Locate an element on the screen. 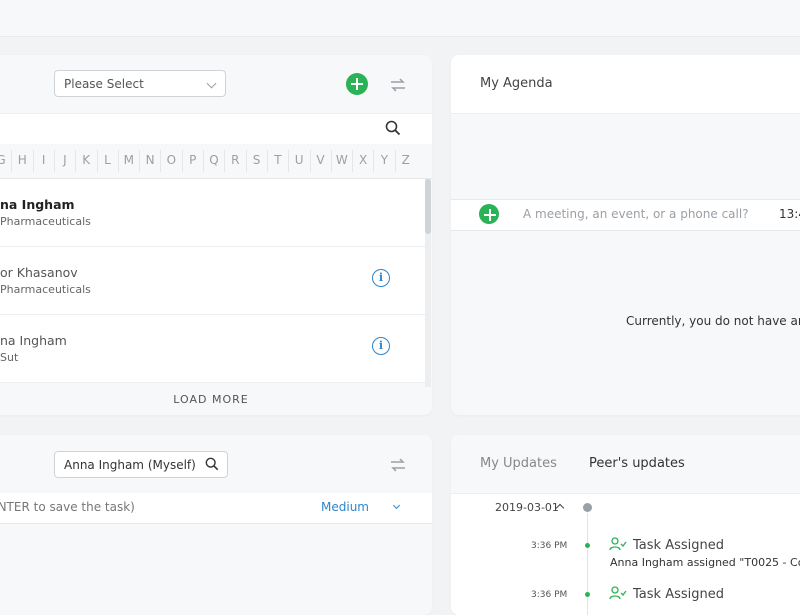 This screenshot has width=800, height=615. tab-peers-updates: Peer's updates is located at coordinates (637, 463).